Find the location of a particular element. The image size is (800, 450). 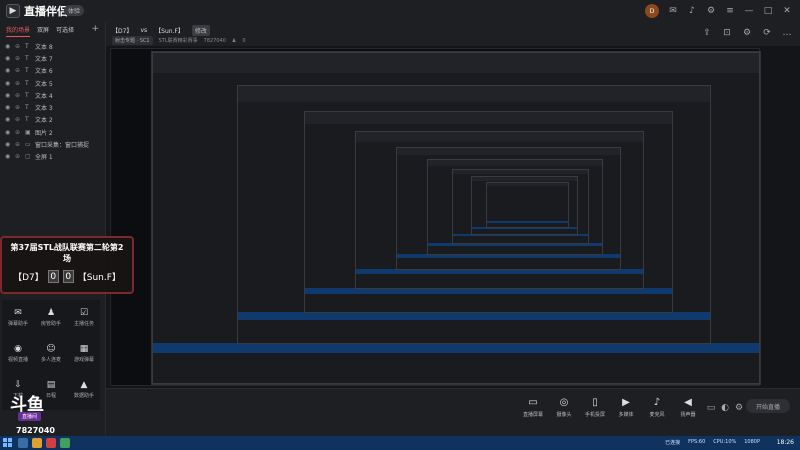

layer-item: ◉ ⊕ T 文本 2 is located at coordinates (53, 120).